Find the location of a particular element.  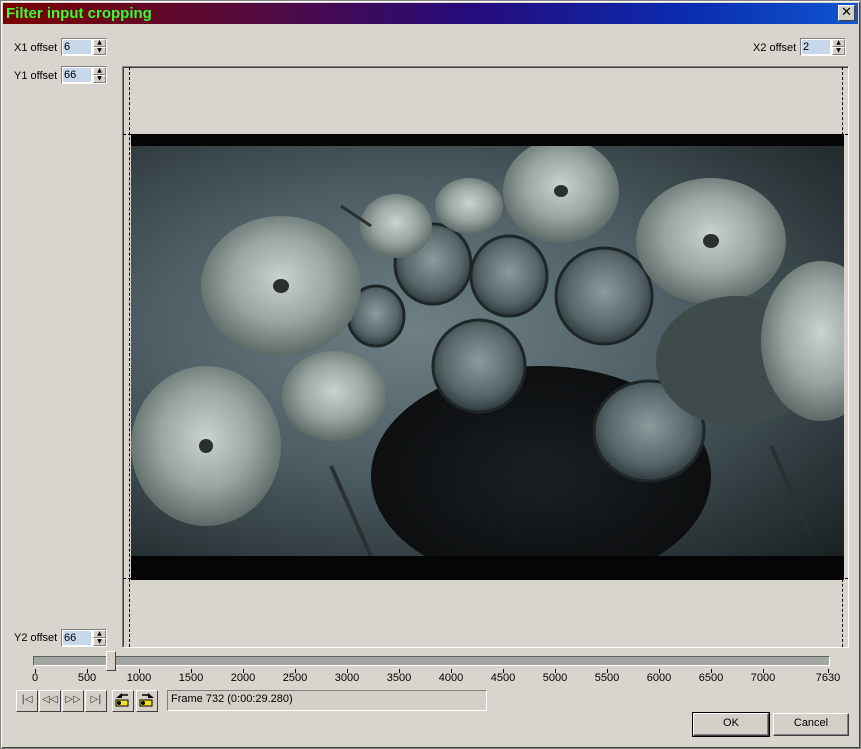

x1-spin-down-button: ▼ is located at coordinates (99, 51).